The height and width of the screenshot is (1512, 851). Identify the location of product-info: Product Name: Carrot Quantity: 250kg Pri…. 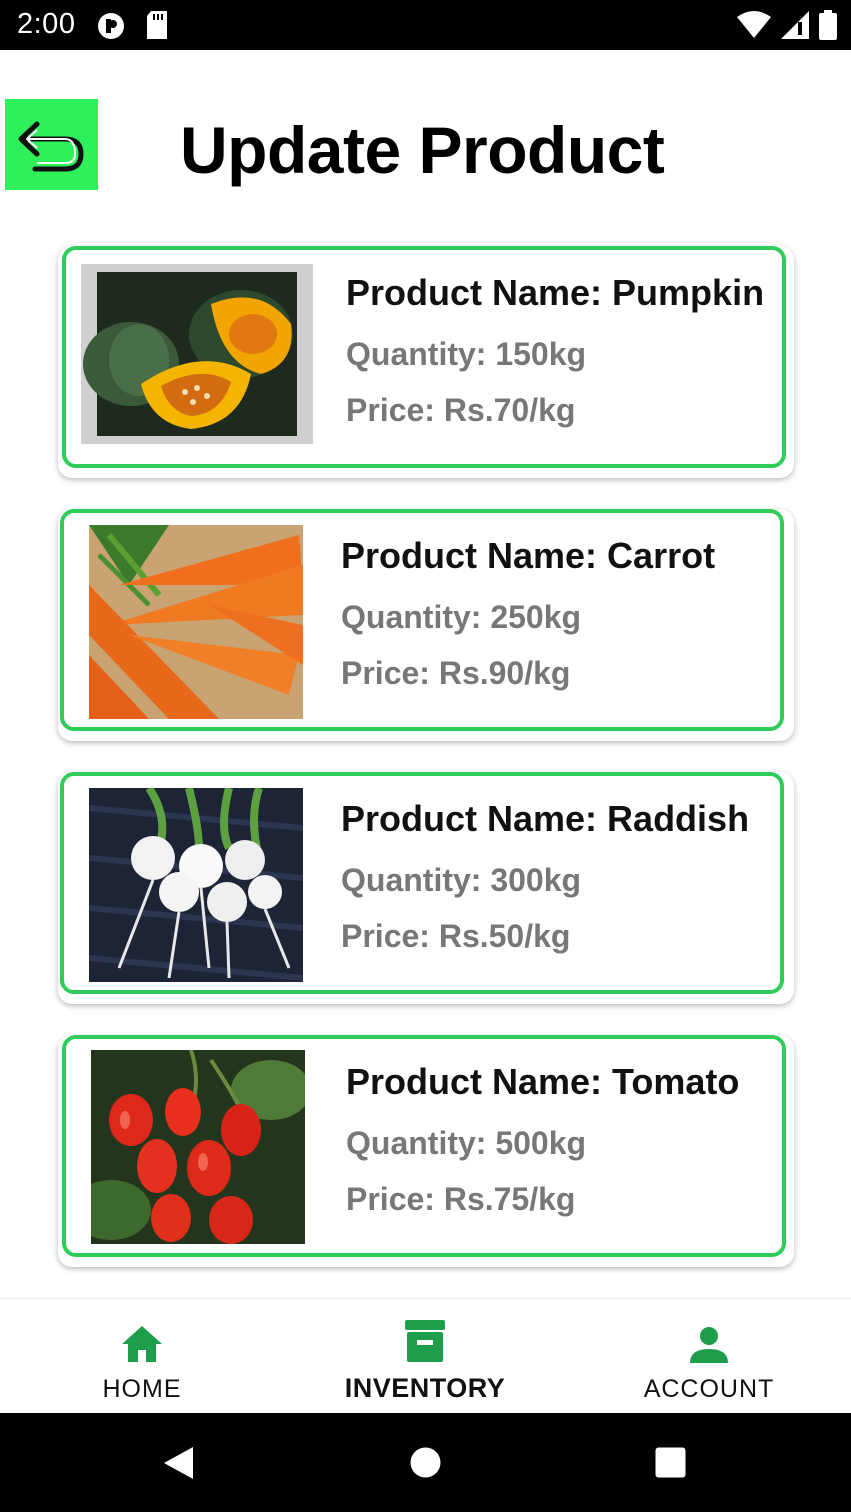
(528, 613).